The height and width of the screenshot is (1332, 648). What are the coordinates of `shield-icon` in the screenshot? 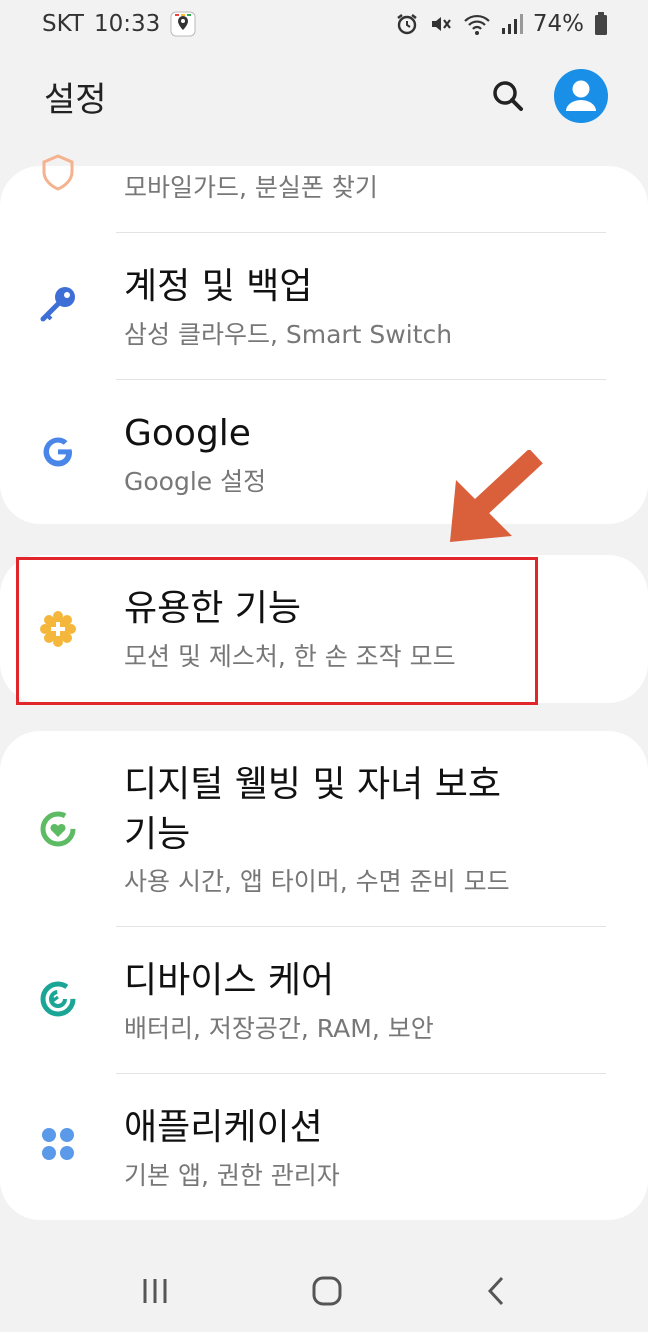 It's located at (58, 172).